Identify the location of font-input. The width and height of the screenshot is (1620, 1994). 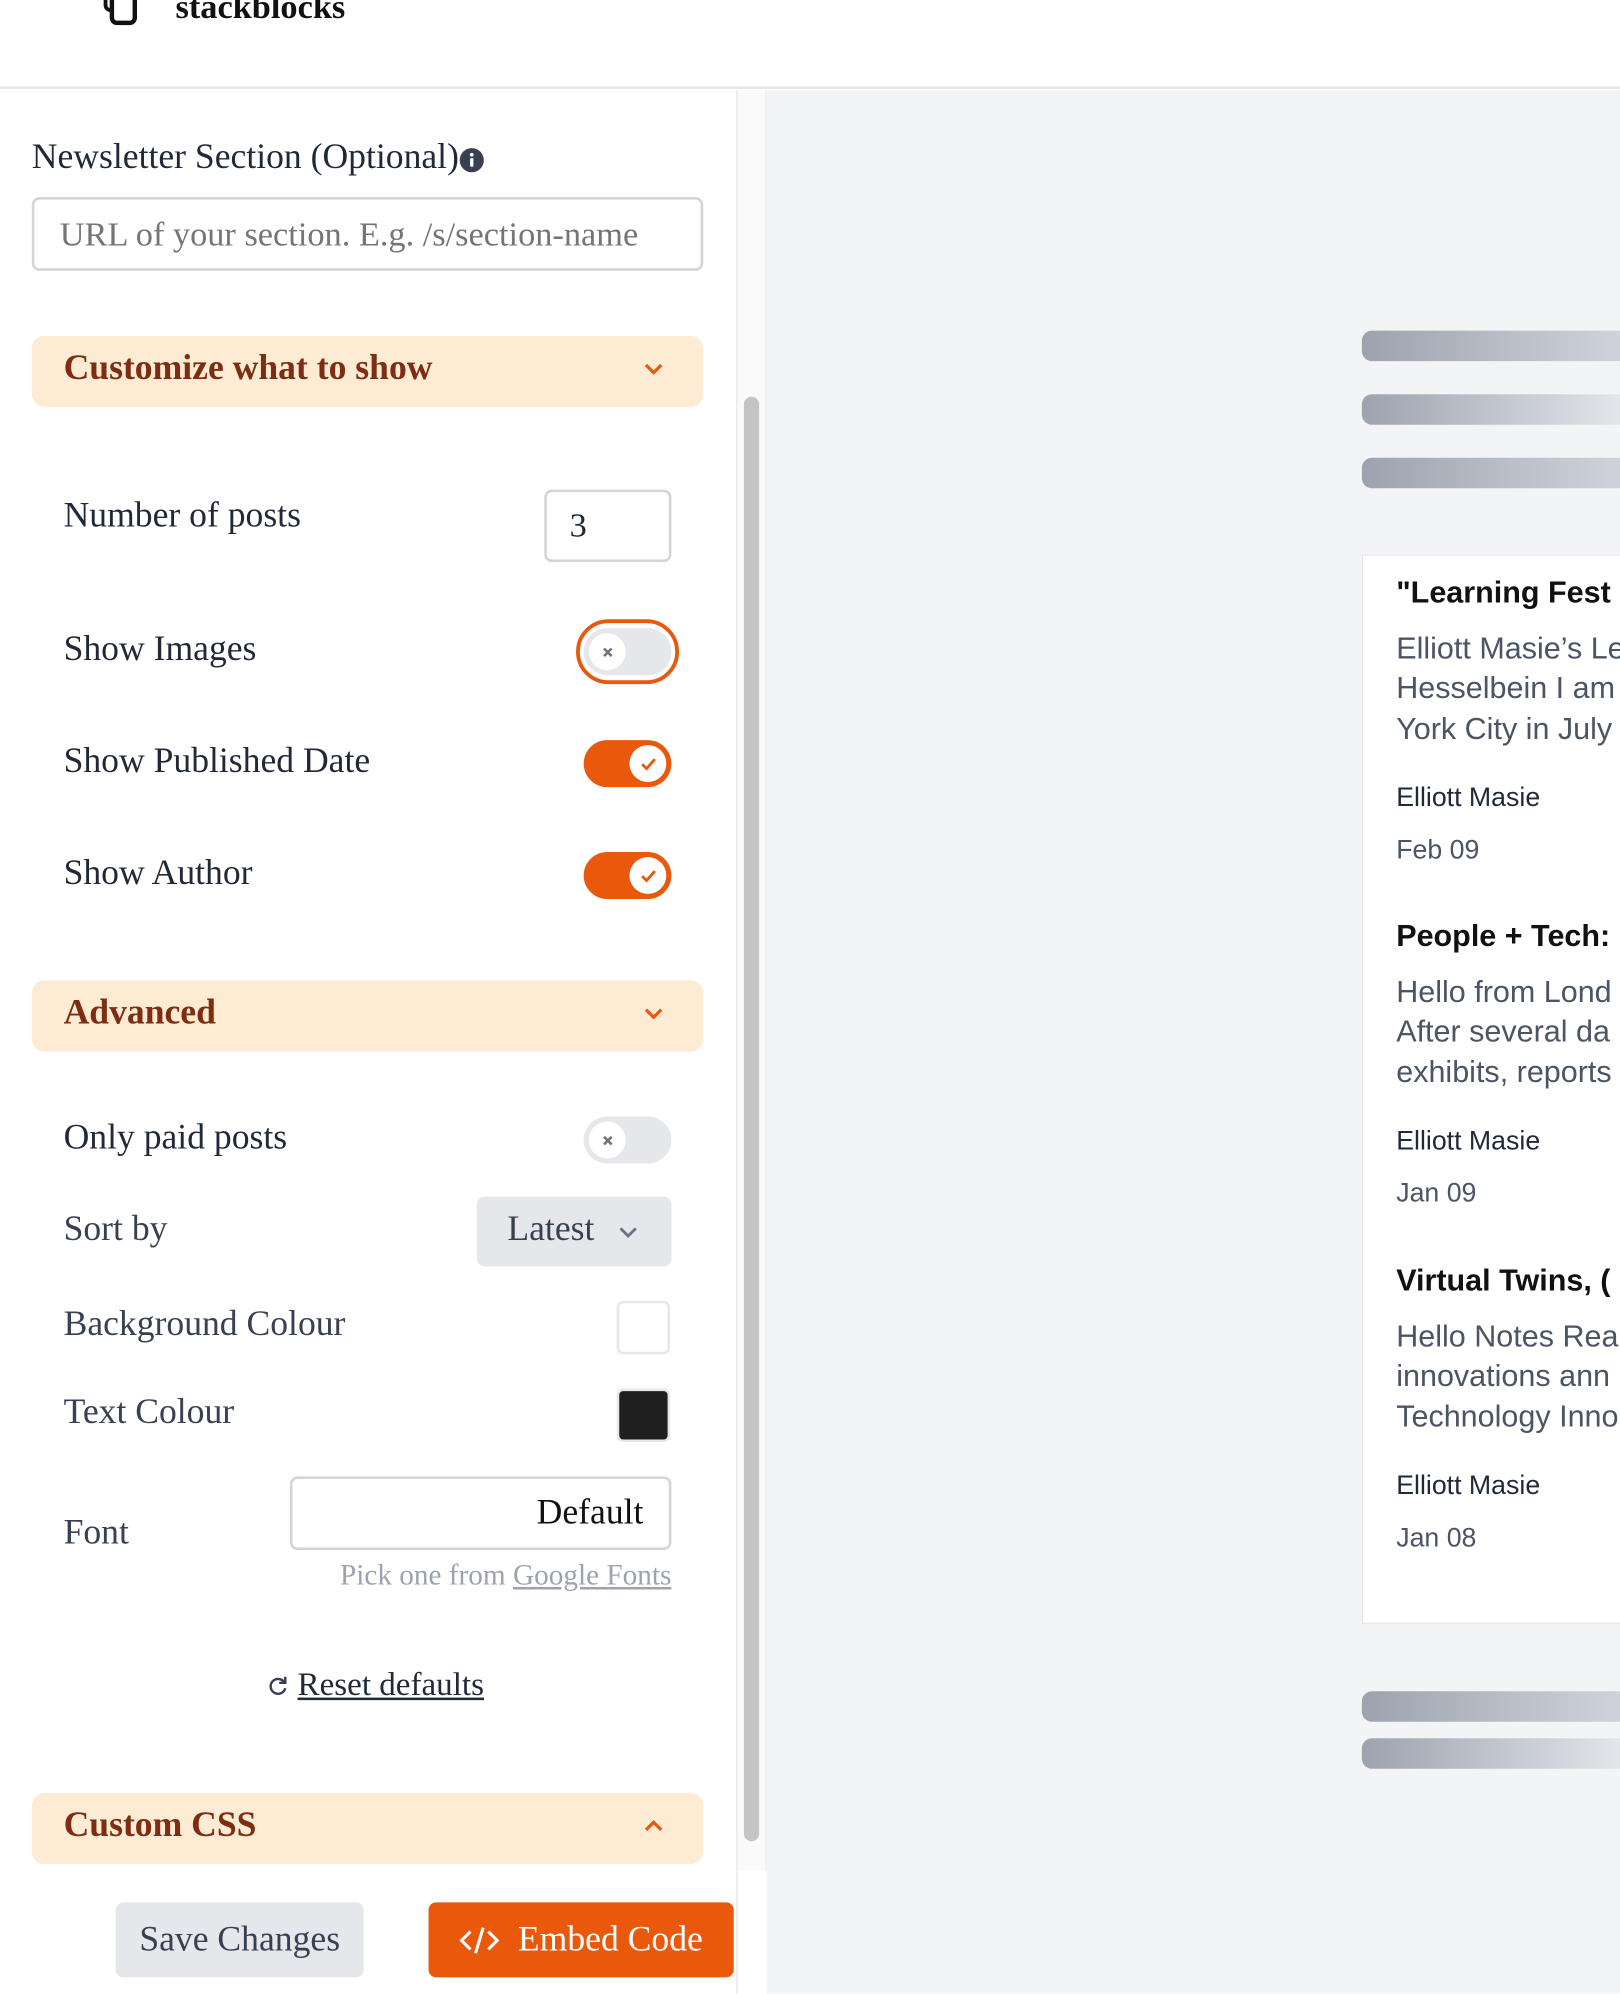
(480, 1513).